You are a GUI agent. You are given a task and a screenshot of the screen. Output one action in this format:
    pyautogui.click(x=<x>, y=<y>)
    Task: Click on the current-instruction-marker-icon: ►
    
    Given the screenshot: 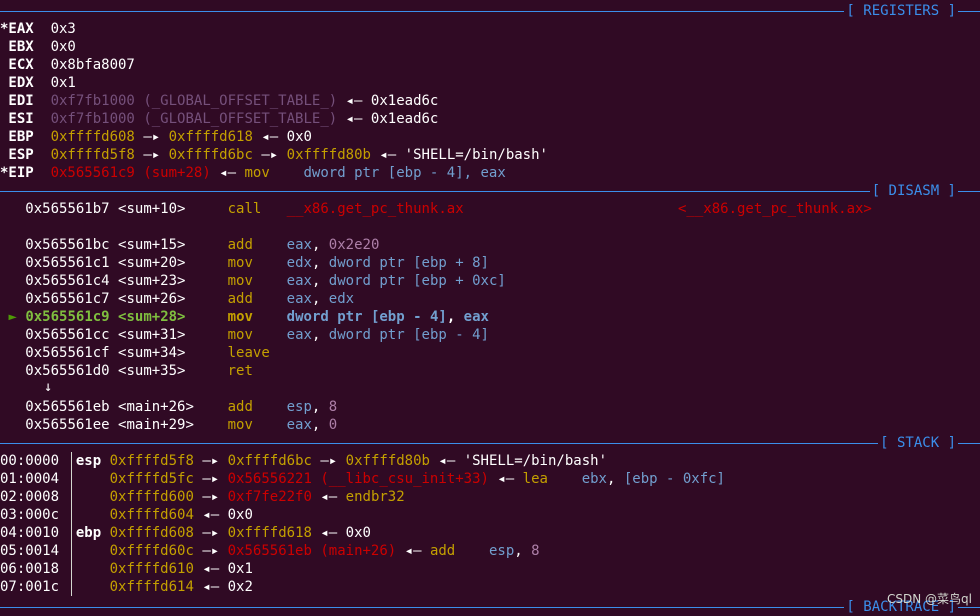 What is the action you would take?
    pyautogui.click(x=12, y=317)
    